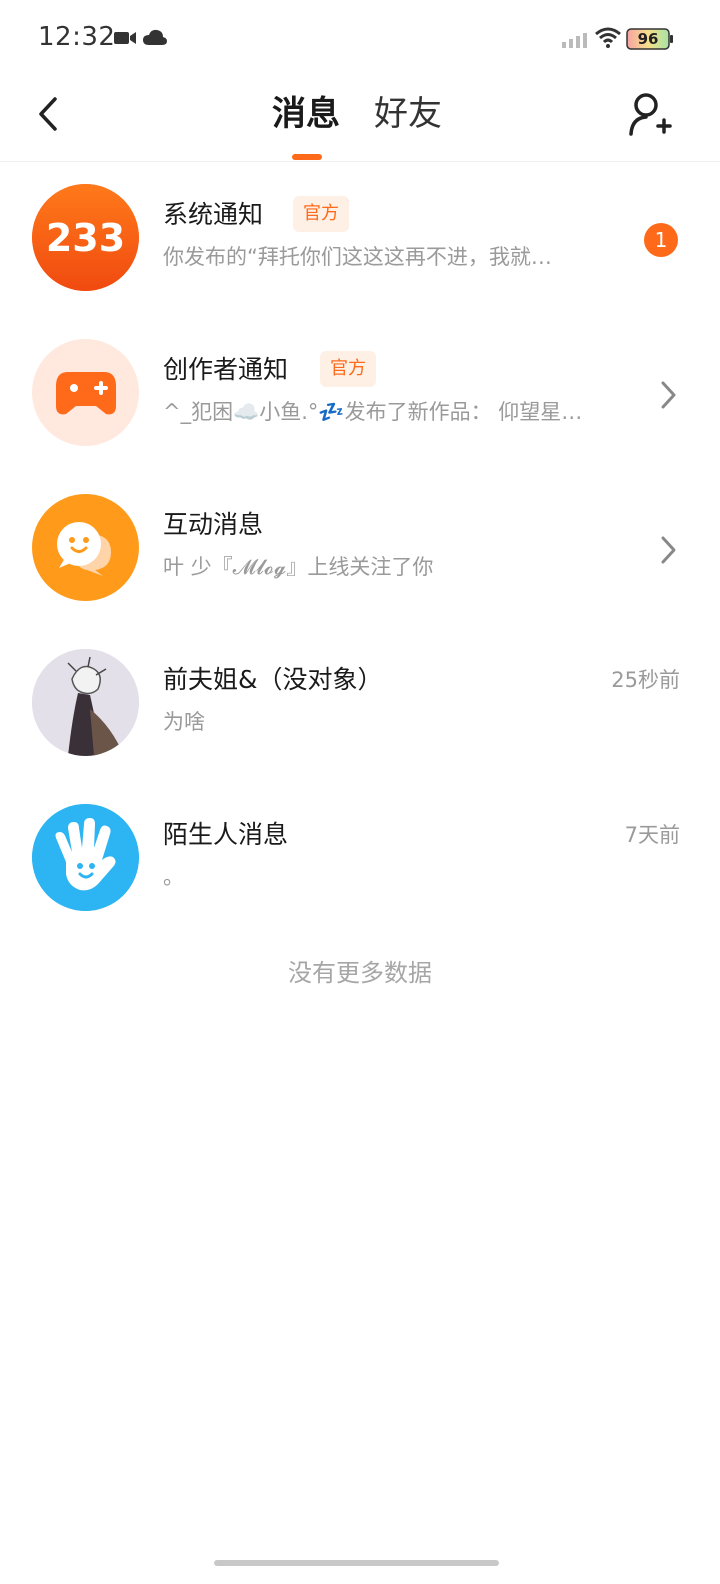  I want to click on video-camera-icon, so click(125, 38).